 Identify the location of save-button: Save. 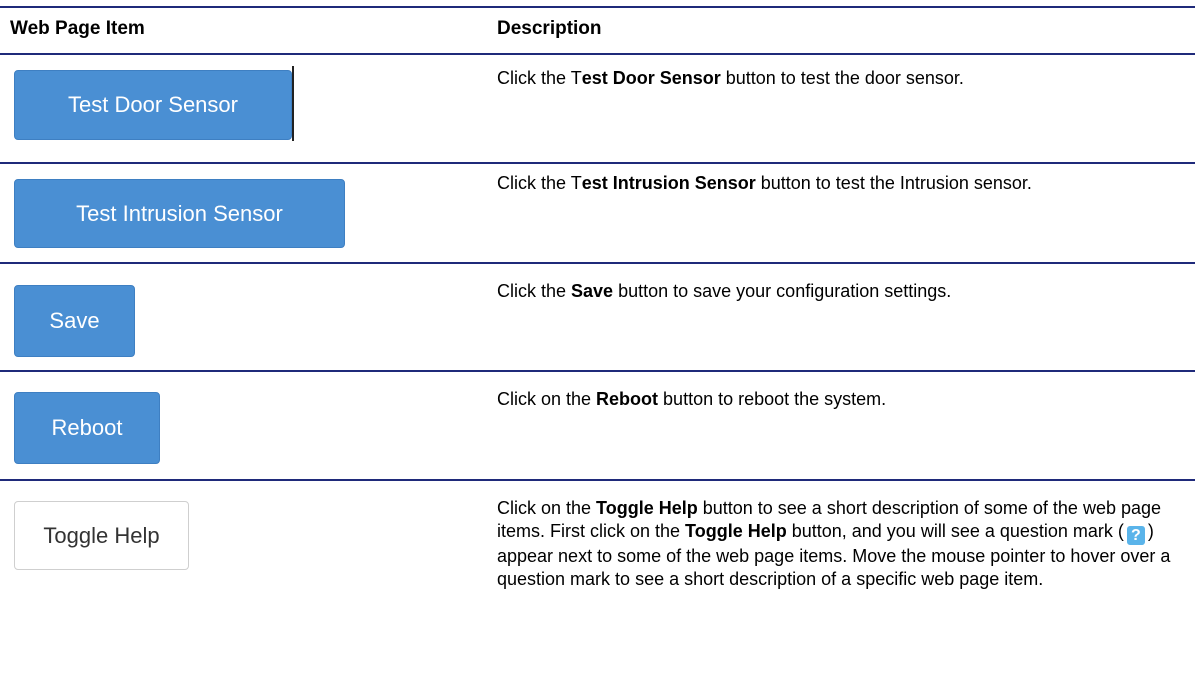
(74, 321).